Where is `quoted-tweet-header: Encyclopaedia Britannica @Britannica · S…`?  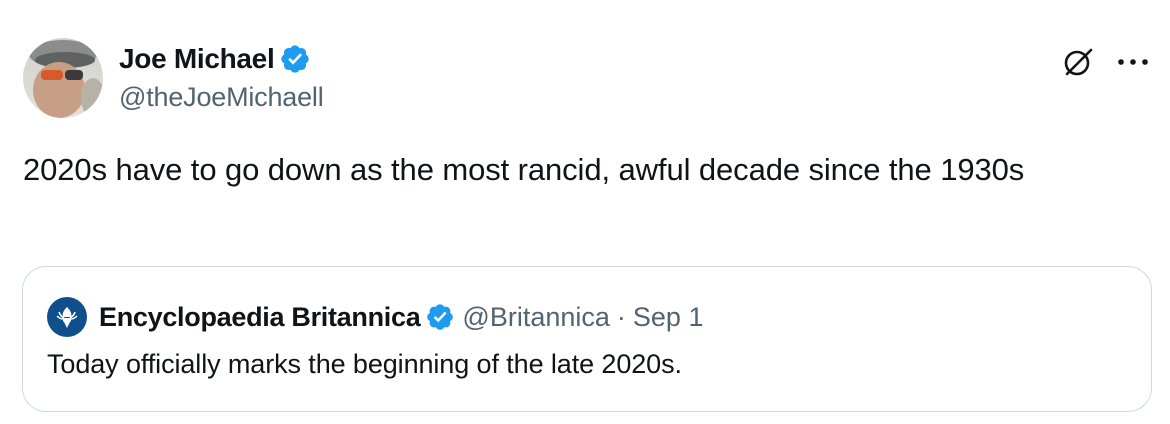
quoted-tweet-header: Encyclopaedia Britannica @Britannica · S… is located at coordinates (375, 317).